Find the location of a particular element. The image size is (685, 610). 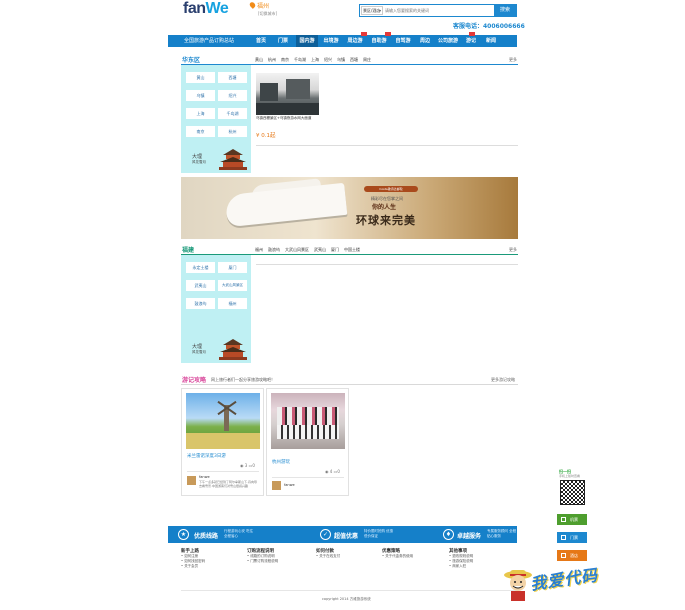

search-button: 搜索 is located at coordinates (505, 10).